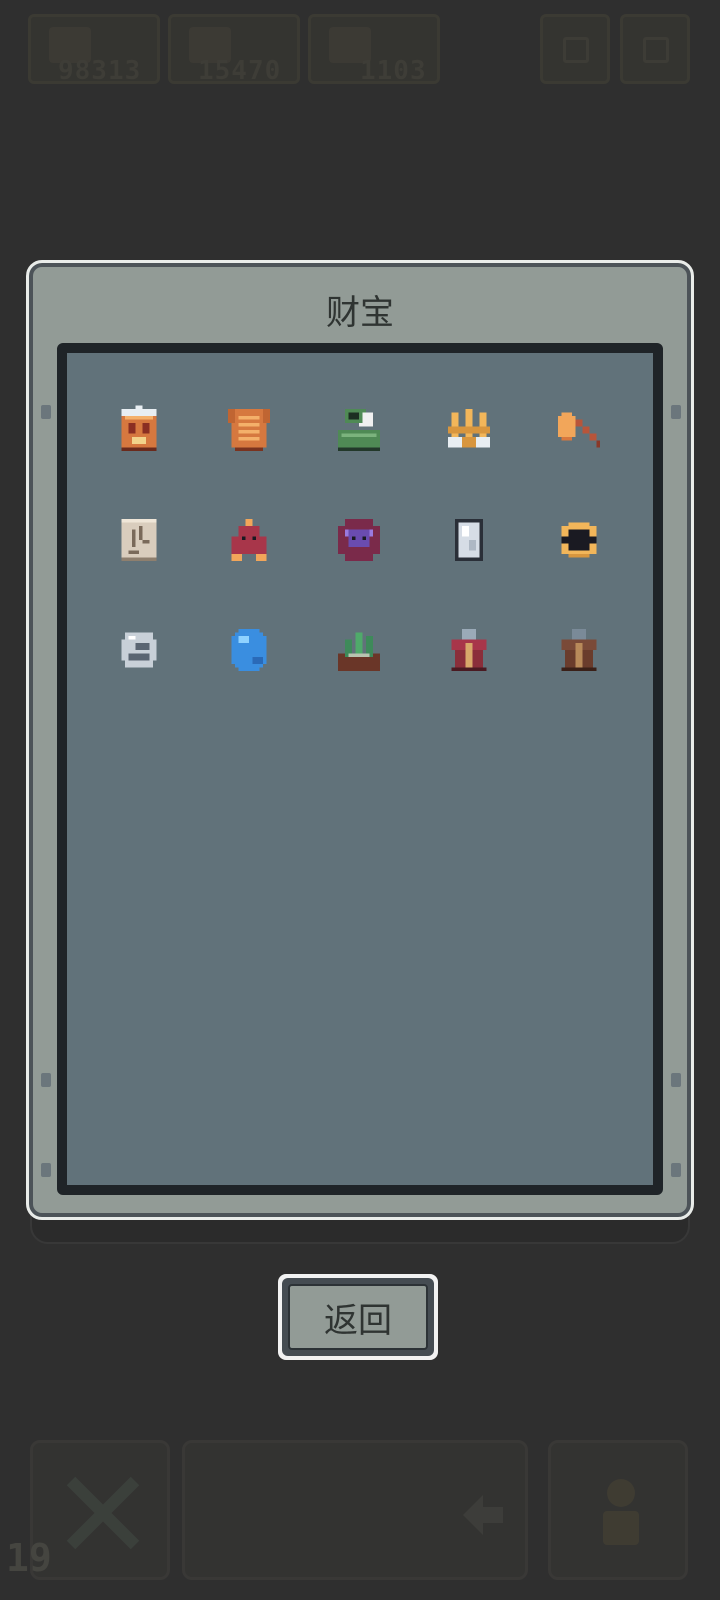 This screenshot has width=720, height=1600. What do you see at coordinates (360, 313) in the screenshot?
I see `panel-title: 财宝` at bounding box center [360, 313].